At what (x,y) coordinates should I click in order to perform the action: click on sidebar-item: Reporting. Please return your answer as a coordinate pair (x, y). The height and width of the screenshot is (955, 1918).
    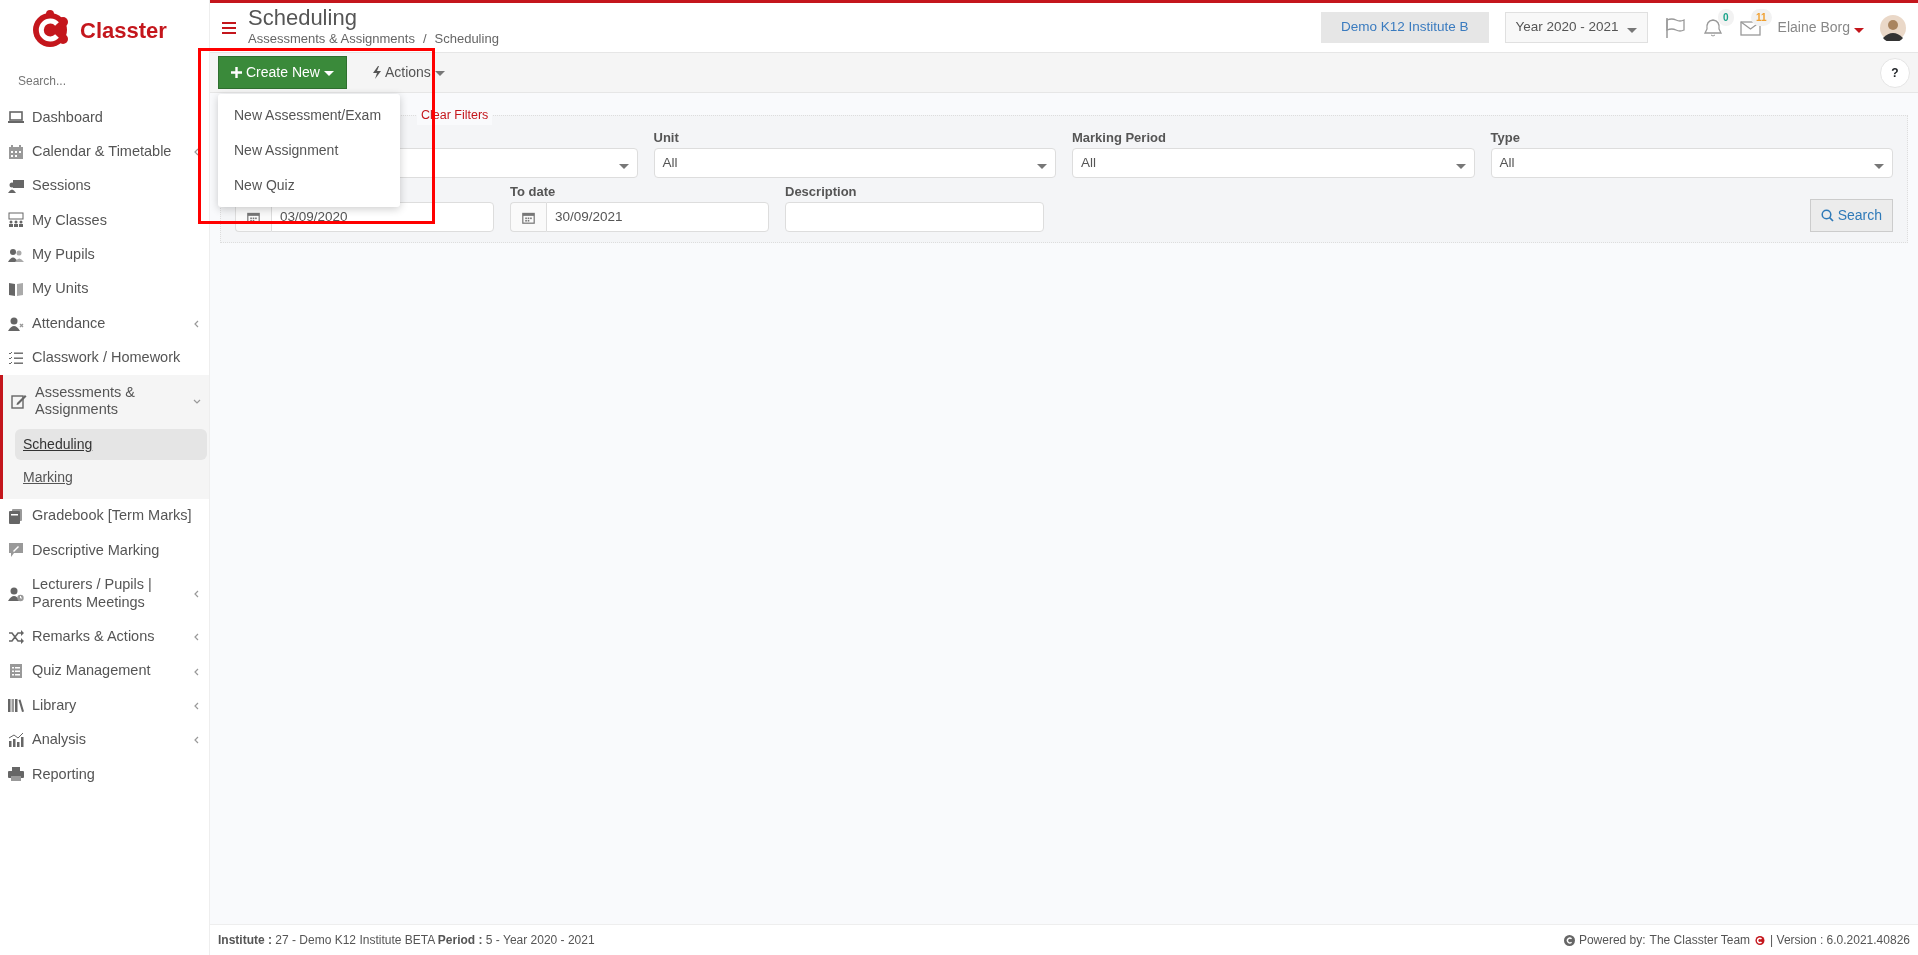
    Looking at the image, I should click on (104, 774).